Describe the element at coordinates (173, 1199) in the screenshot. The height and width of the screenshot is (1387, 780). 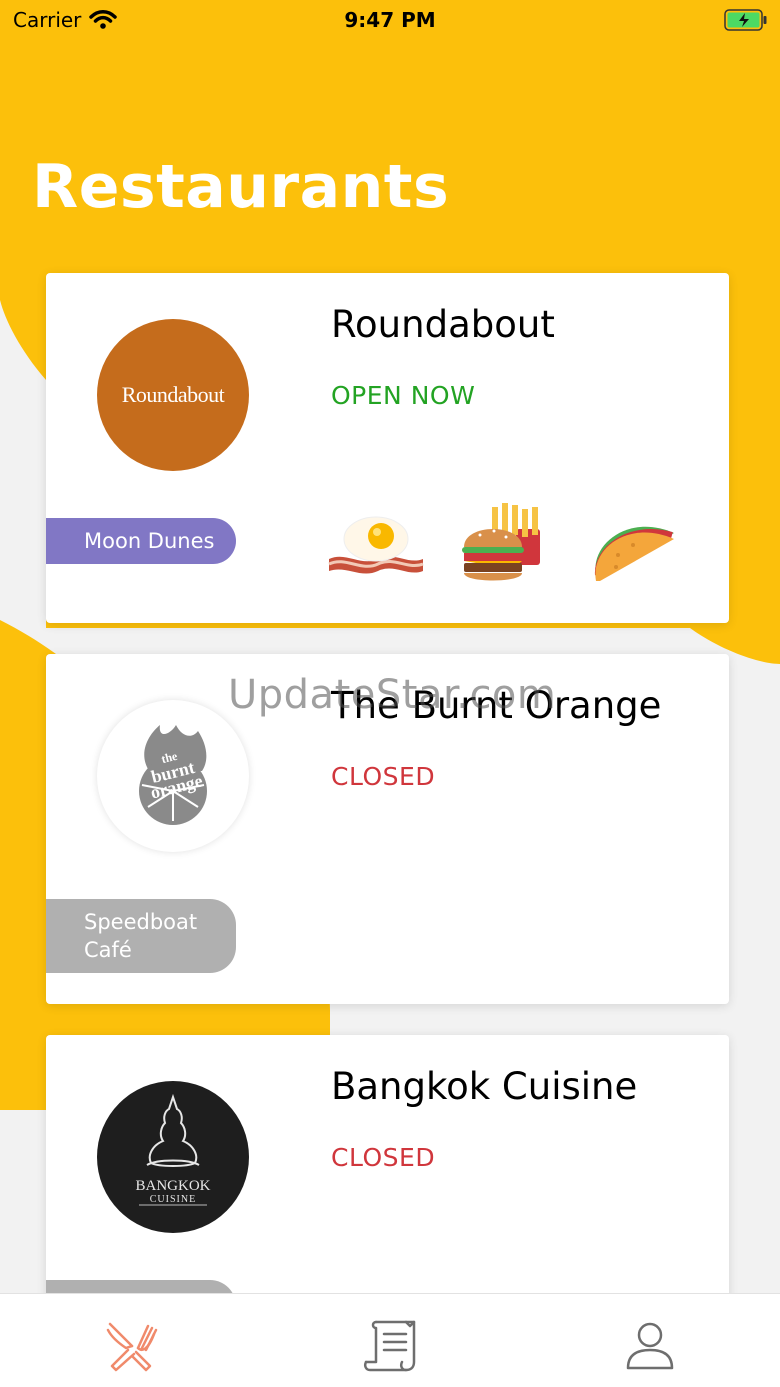
I see `logo-text-cuisine: CUISINE` at that location.